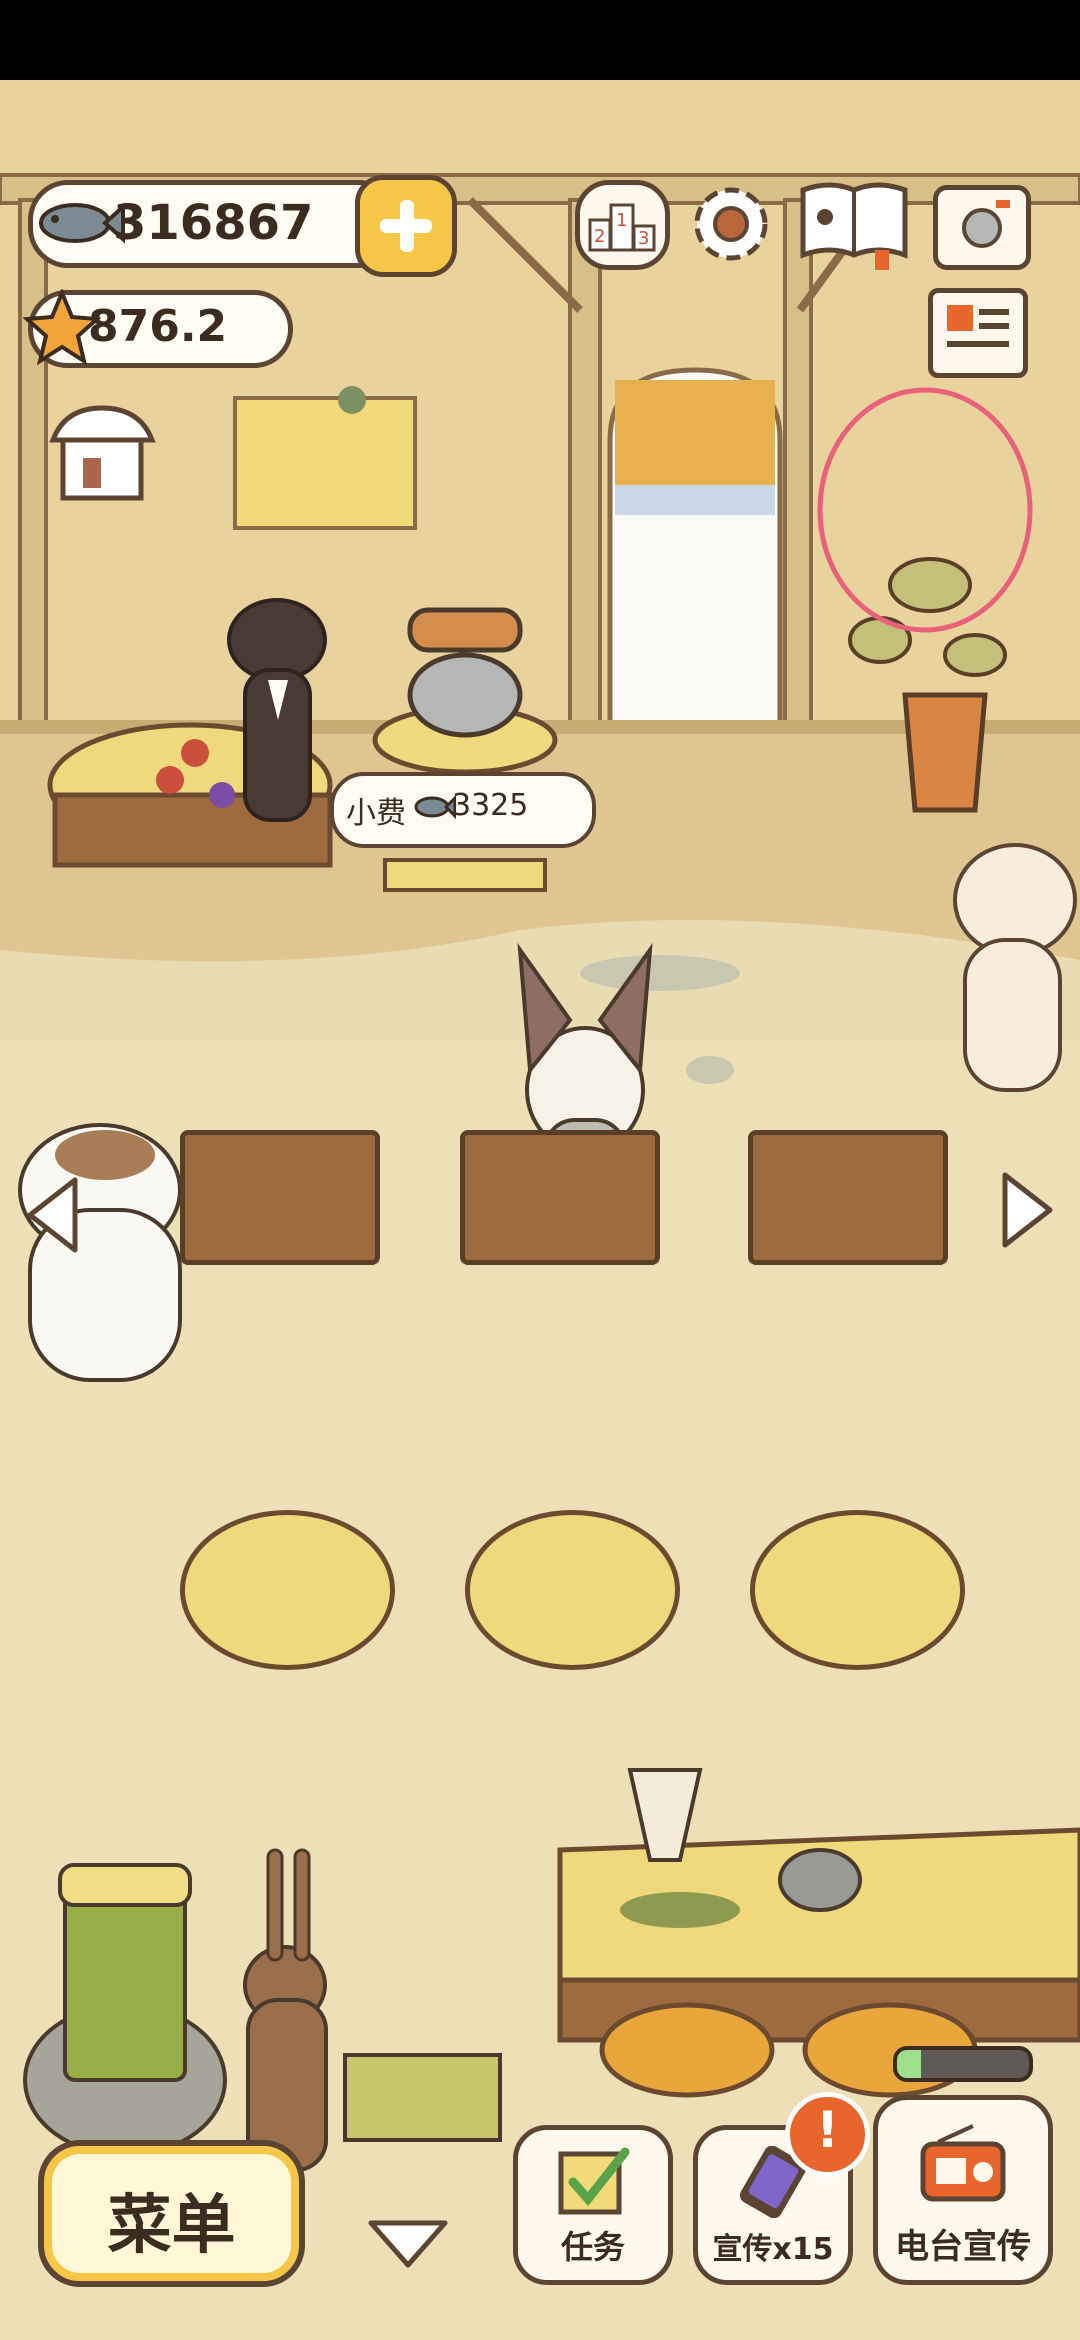  I want to click on radio-promo-button: 电台宣传, so click(963, 2190).